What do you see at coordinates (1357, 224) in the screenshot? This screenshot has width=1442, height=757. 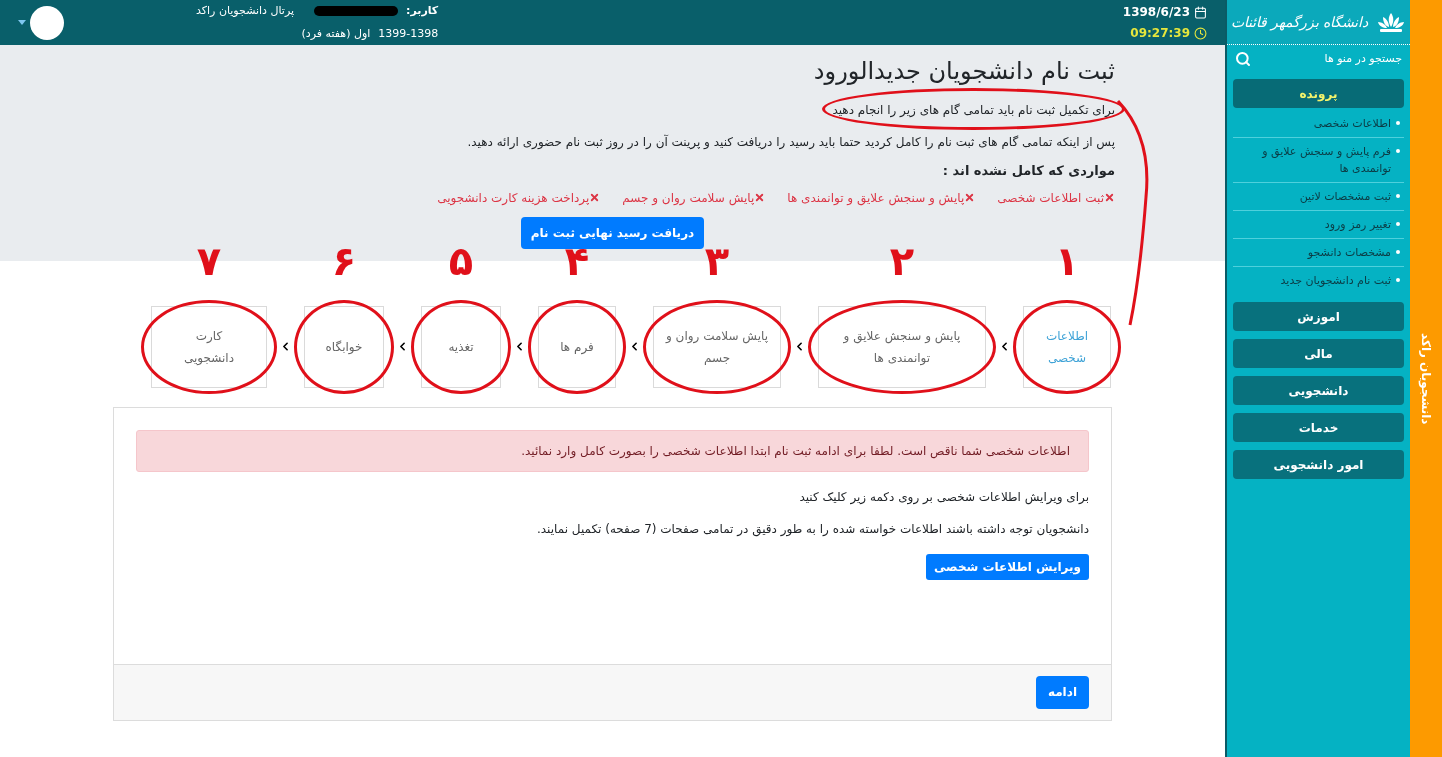 I see `menu-item: تغییر رمز ورود` at bounding box center [1357, 224].